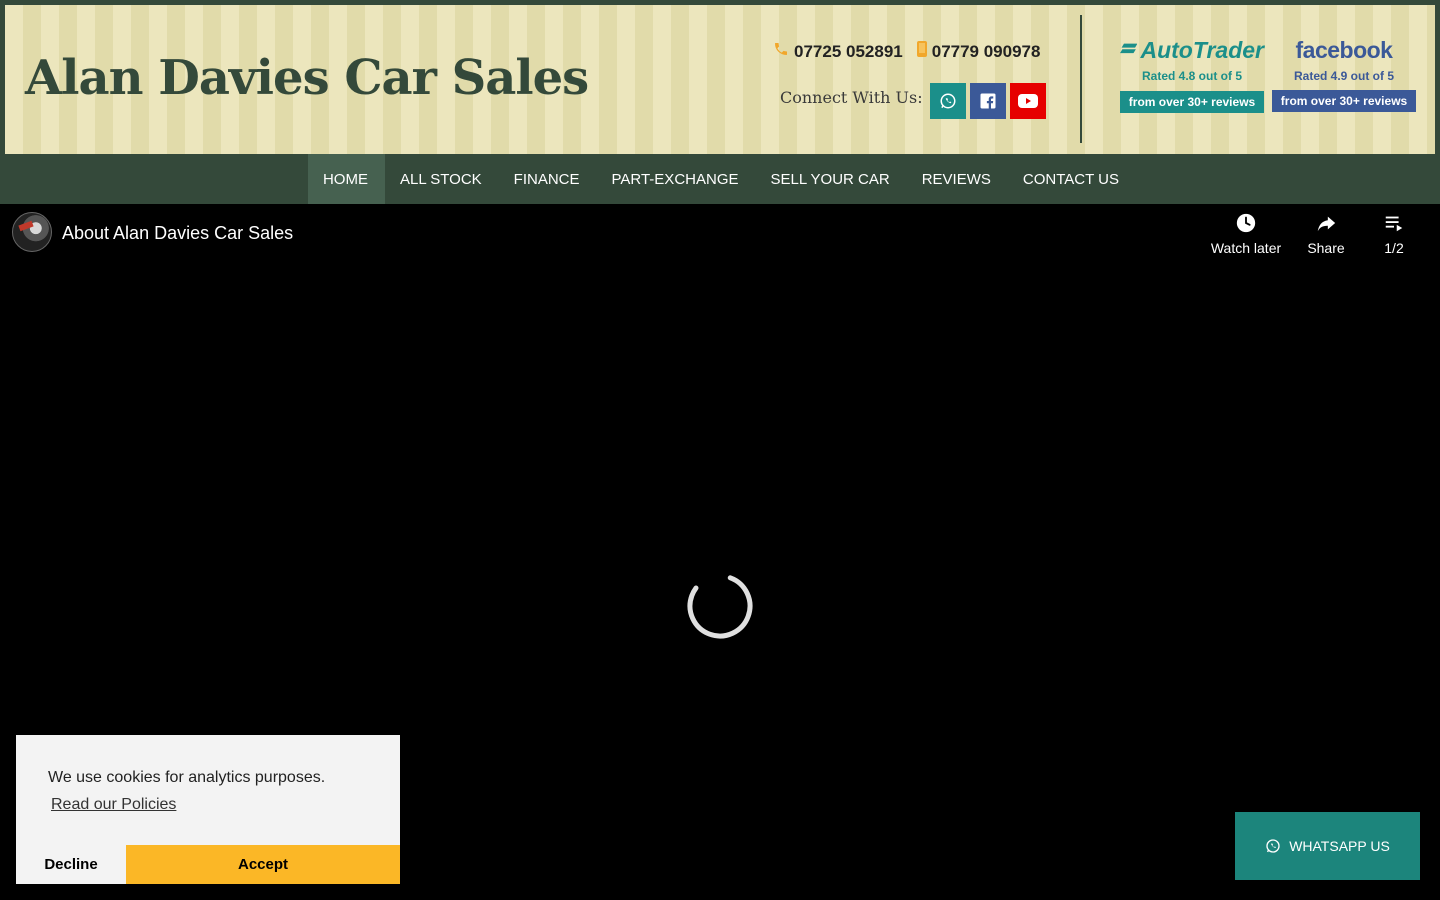 Image resolution: width=1440 pixels, height=900 pixels. Describe the element at coordinates (848, 51) in the screenshot. I see `phone-number-1: 07725 052891` at that location.